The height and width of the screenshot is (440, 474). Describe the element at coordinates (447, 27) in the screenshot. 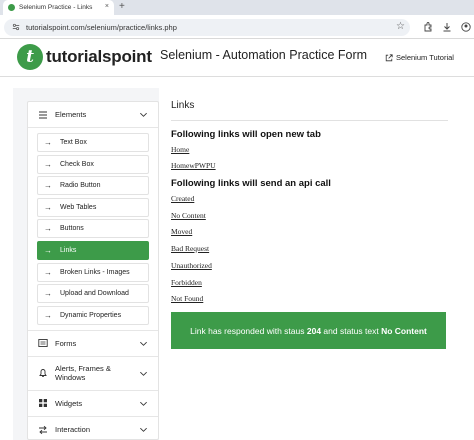

I see `download-icon` at that location.